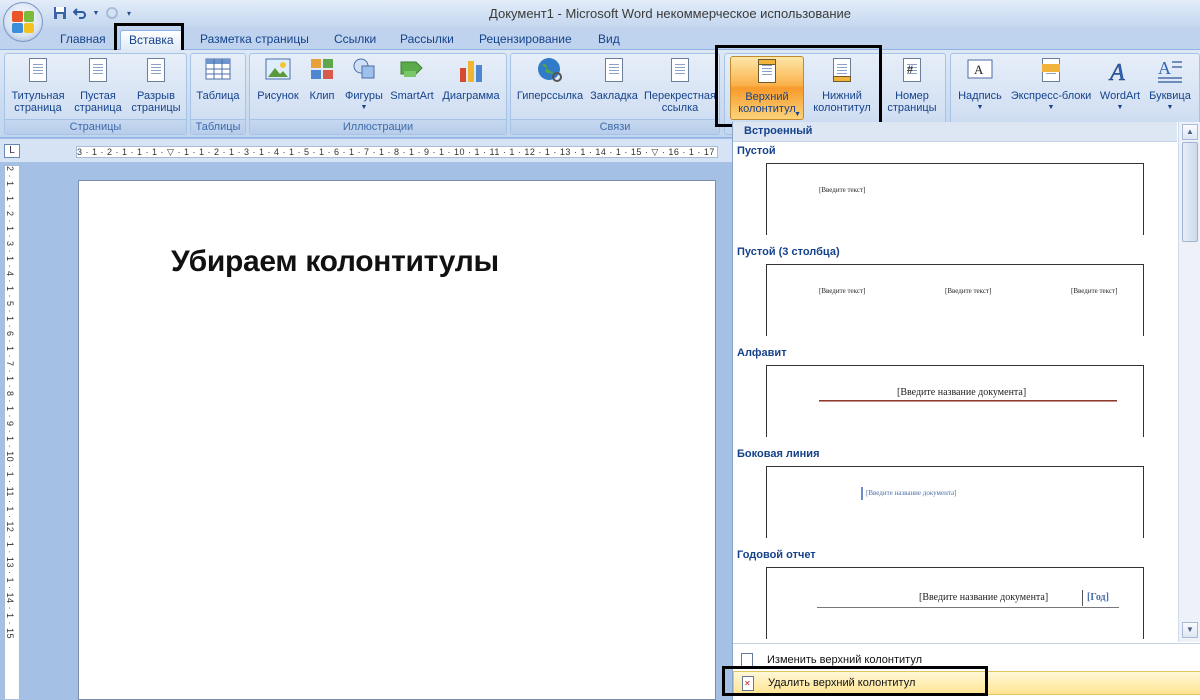  I want to click on tab-selector: L, so click(12, 151).